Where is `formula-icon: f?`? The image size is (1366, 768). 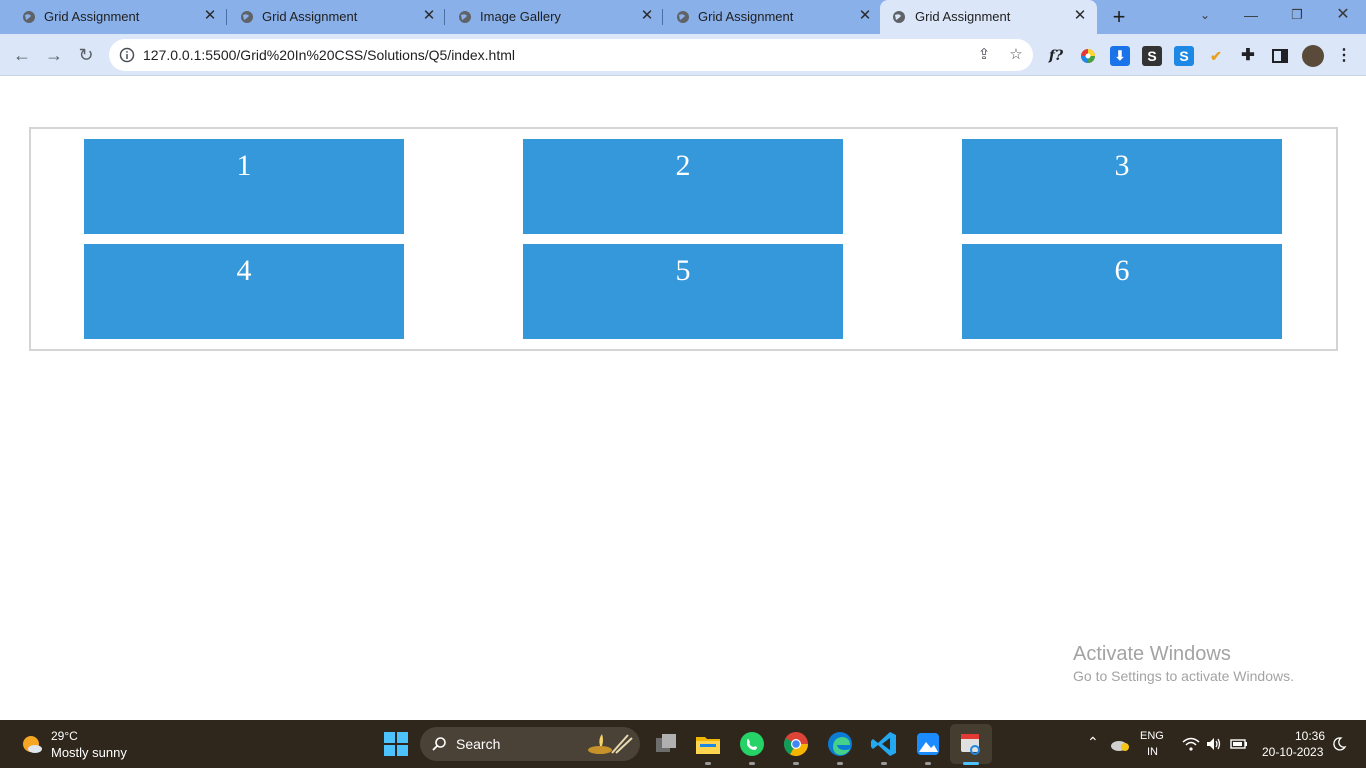
formula-icon: f? is located at coordinates (1056, 56).